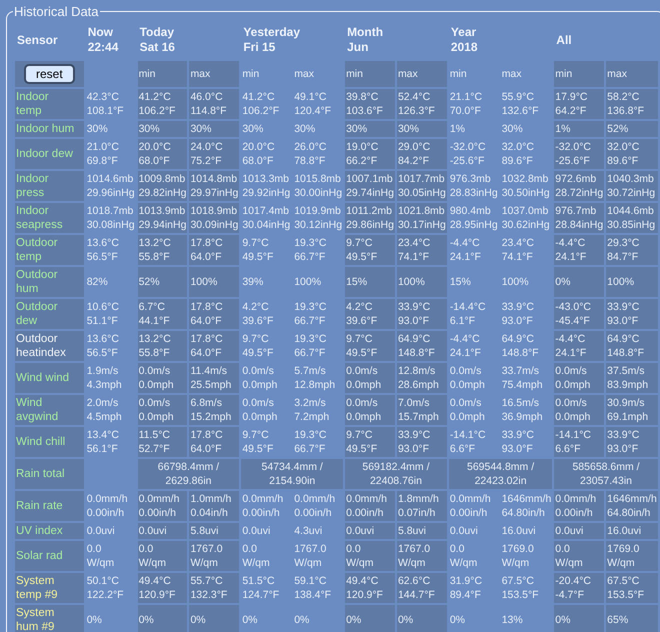 The height and width of the screenshot is (632, 660). What do you see at coordinates (292, 474) in the screenshot?
I see `table-cell: 54734.4mm / 2154.90in` at bounding box center [292, 474].